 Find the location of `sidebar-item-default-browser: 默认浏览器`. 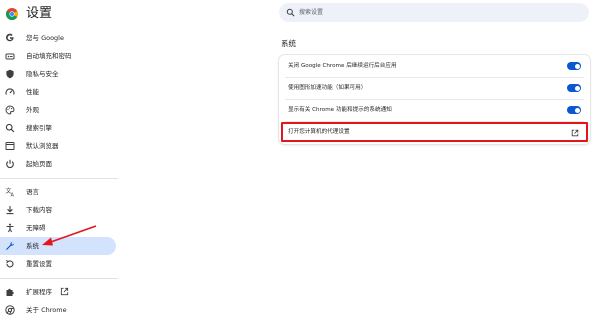

sidebar-item-default-browser: 默认浏览器 is located at coordinates (58, 146).